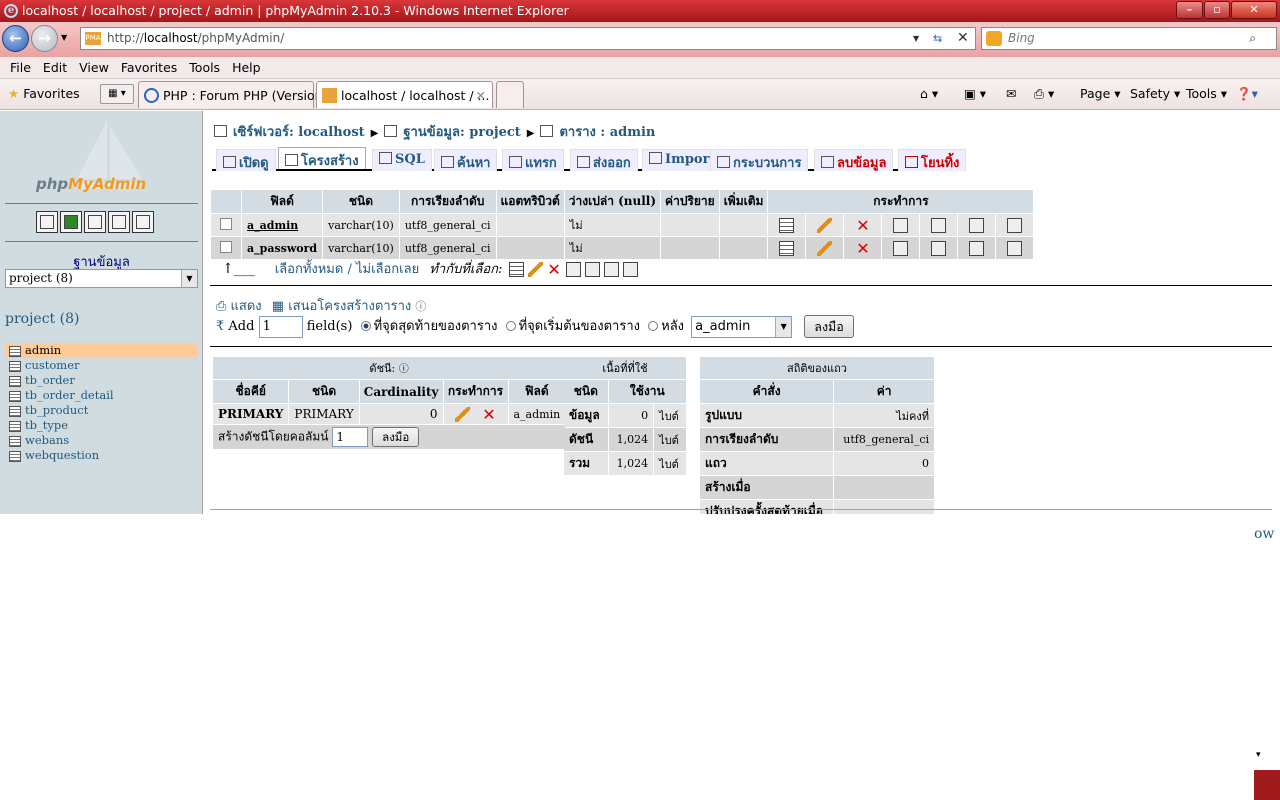 The height and width of the screenshot is (800, 1280). I want to click on breadcrumb-database: ฐานข้อมูล: project, so click(461, 132).